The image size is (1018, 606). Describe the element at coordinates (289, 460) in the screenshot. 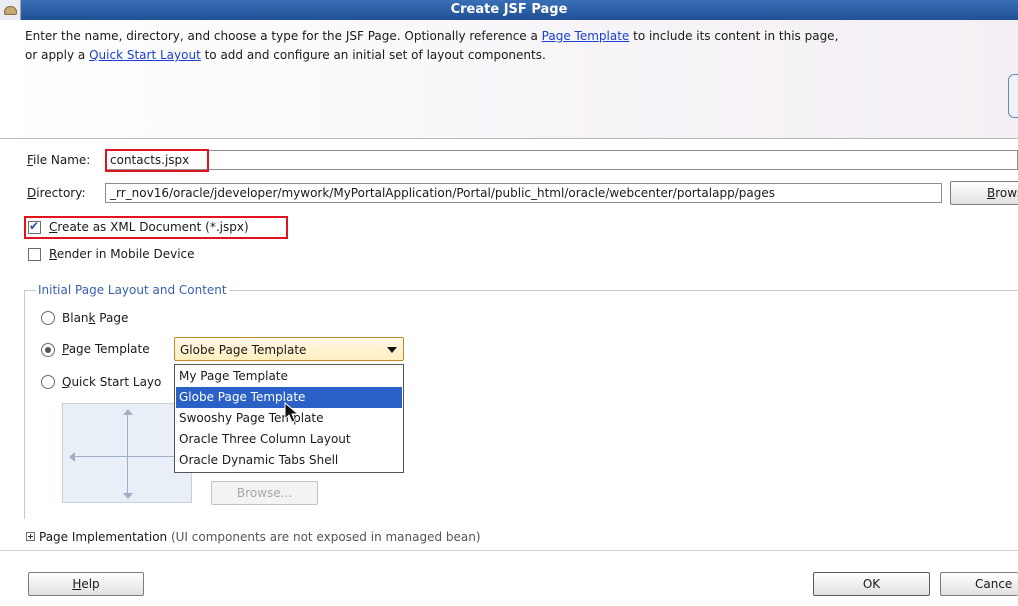

I see `dropdown-item: Oracle Dynamic Tabs Shell` at that location.